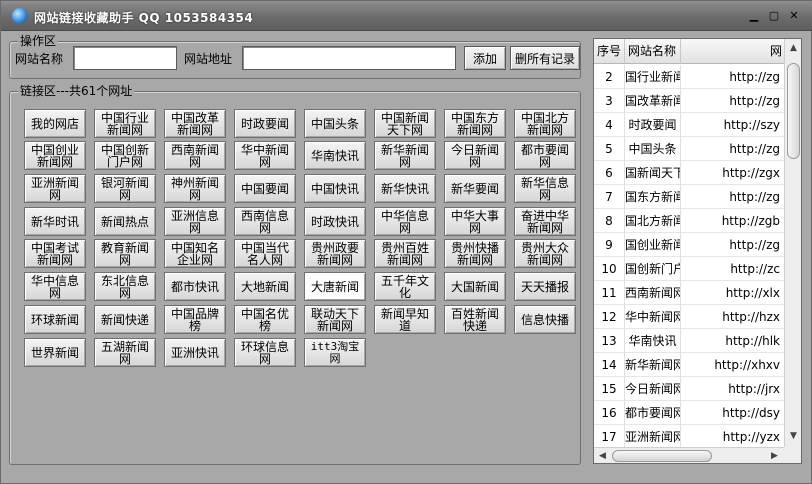 The width and height of the screenshot is (812, 484). What do you see at coordinates (265, 155) in the screenshot?
I see `site-link-button: 华中新闻网` at bounding box center [265, 155].